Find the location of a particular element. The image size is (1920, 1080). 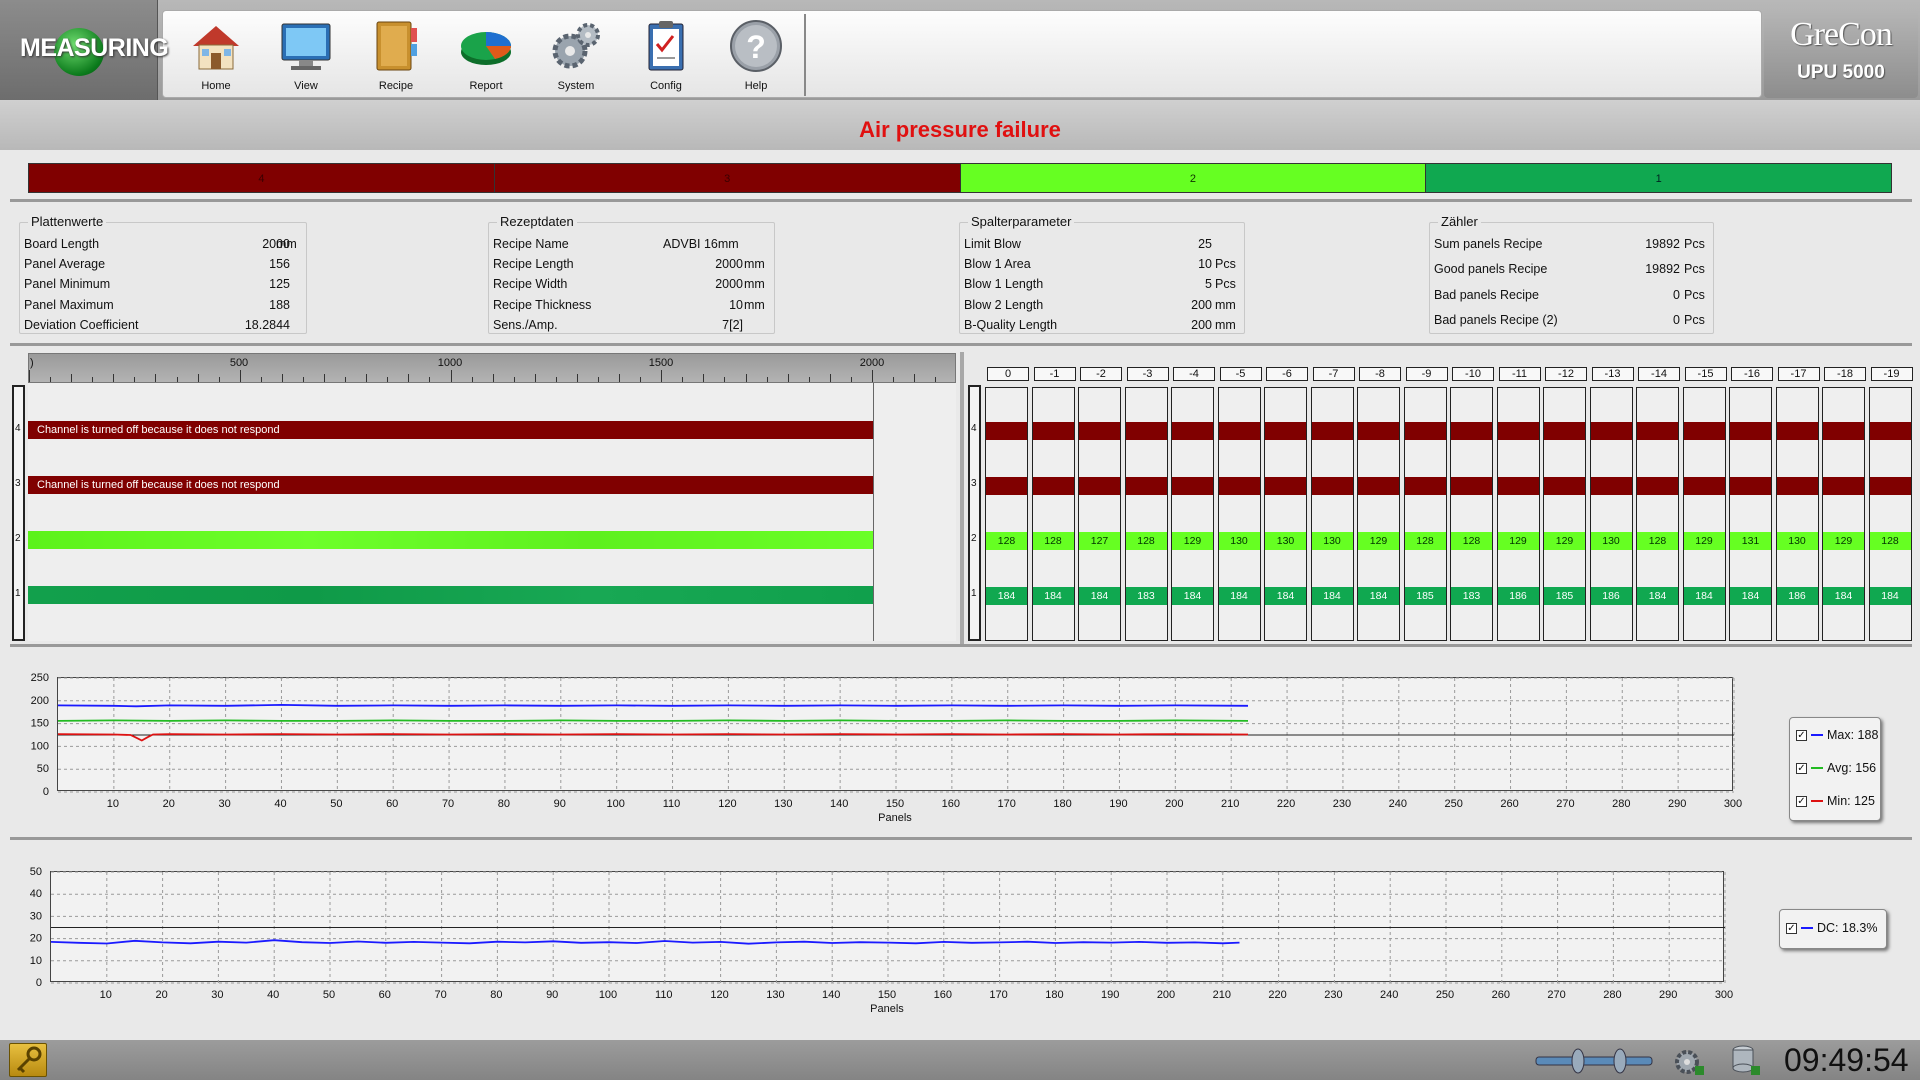

x-tick-label: 270 is located at coordinates (1556, 995).